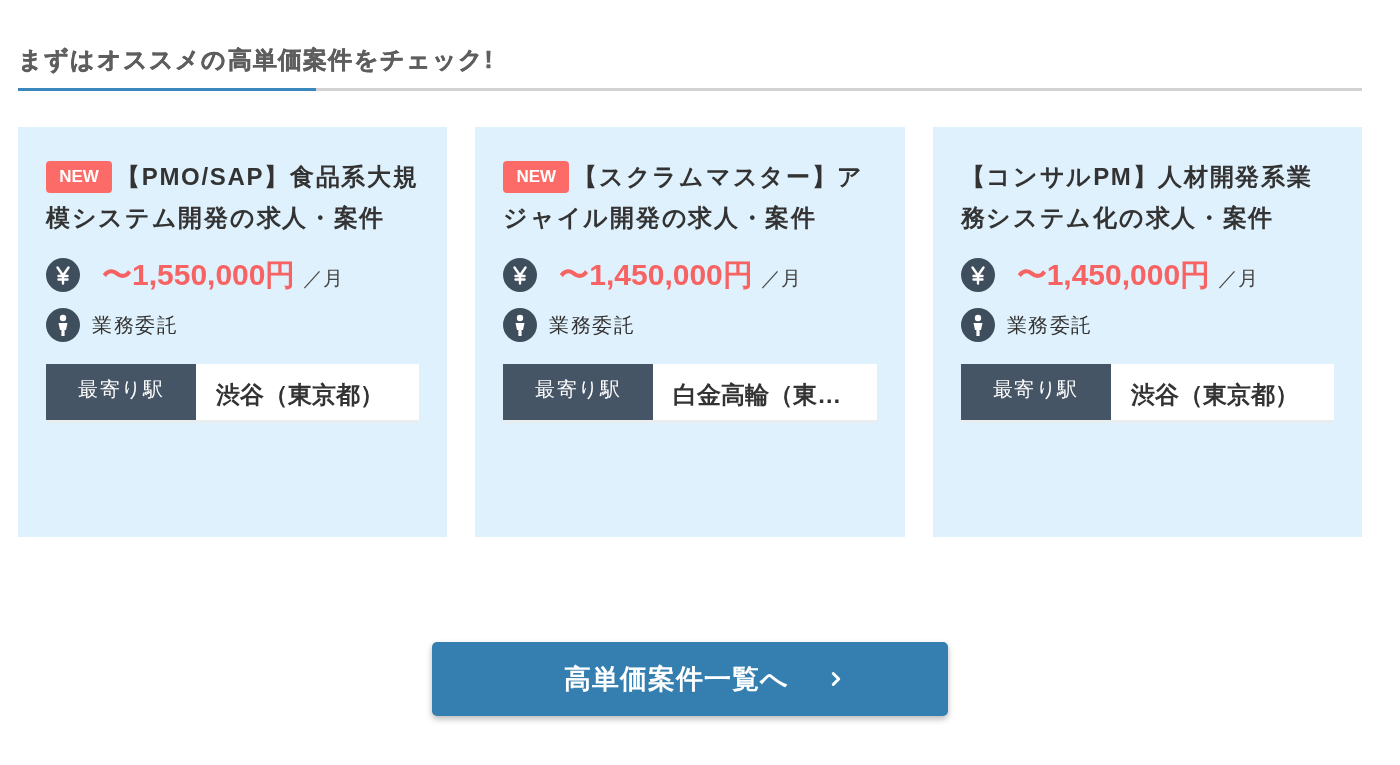  I want to click on job-title: NEW 【PMO/SAP】食品系大規模システム開発の求人・案件, so click(233, 197).